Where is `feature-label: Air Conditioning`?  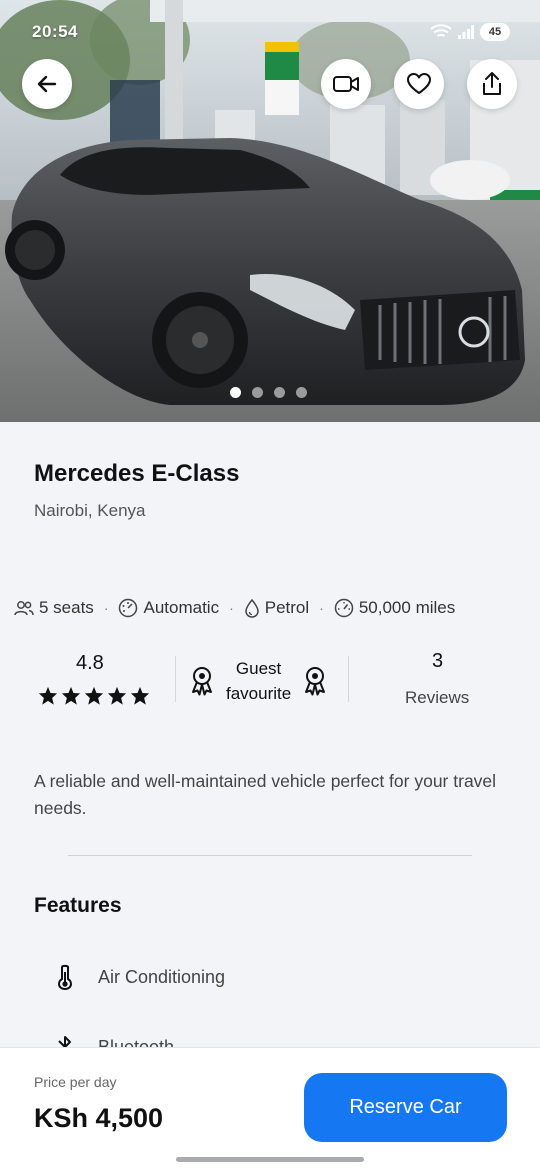 feature-label: Air Conditioning is located at coordinates (162, 976).